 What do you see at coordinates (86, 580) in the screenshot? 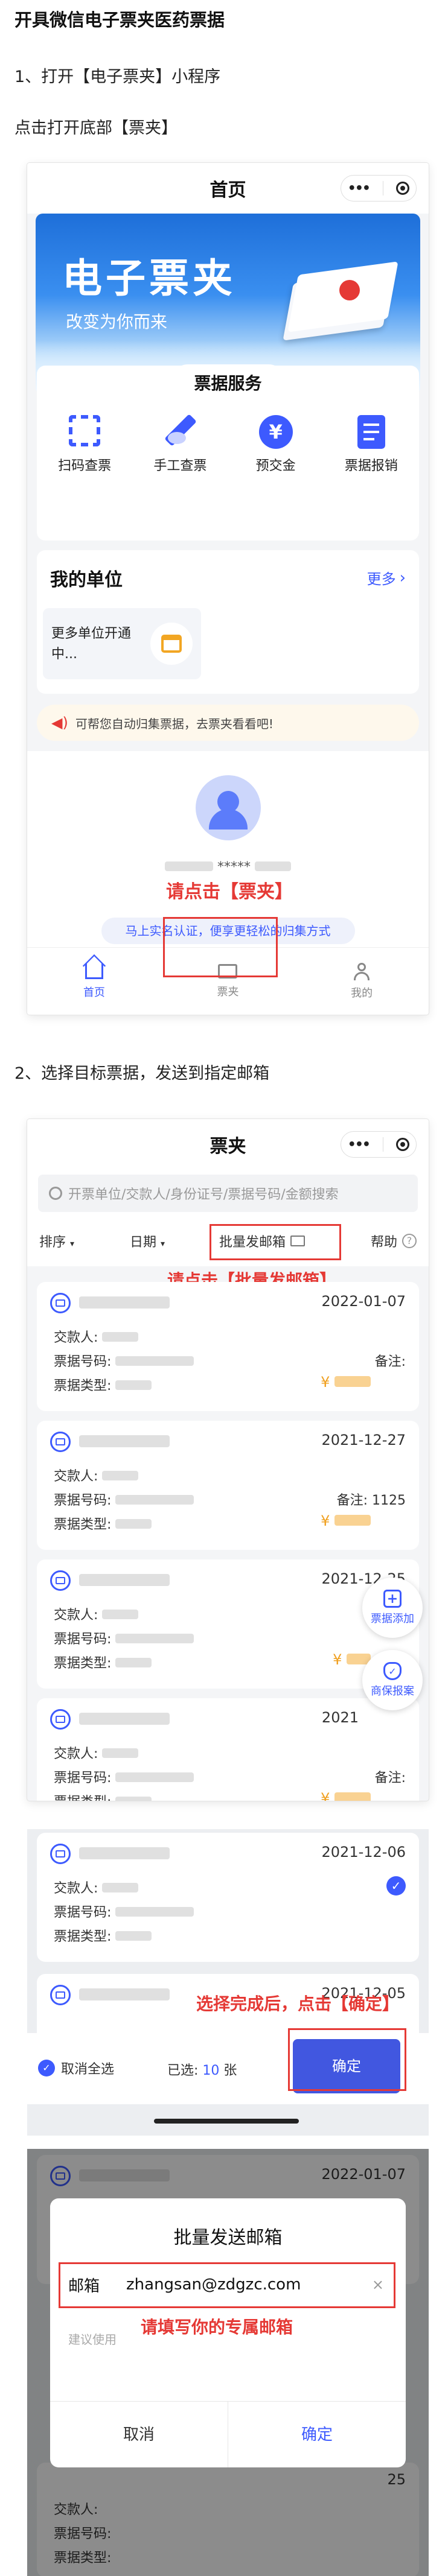
I see `my-unit-title: 我的单位` at bounding box center [86, 580].